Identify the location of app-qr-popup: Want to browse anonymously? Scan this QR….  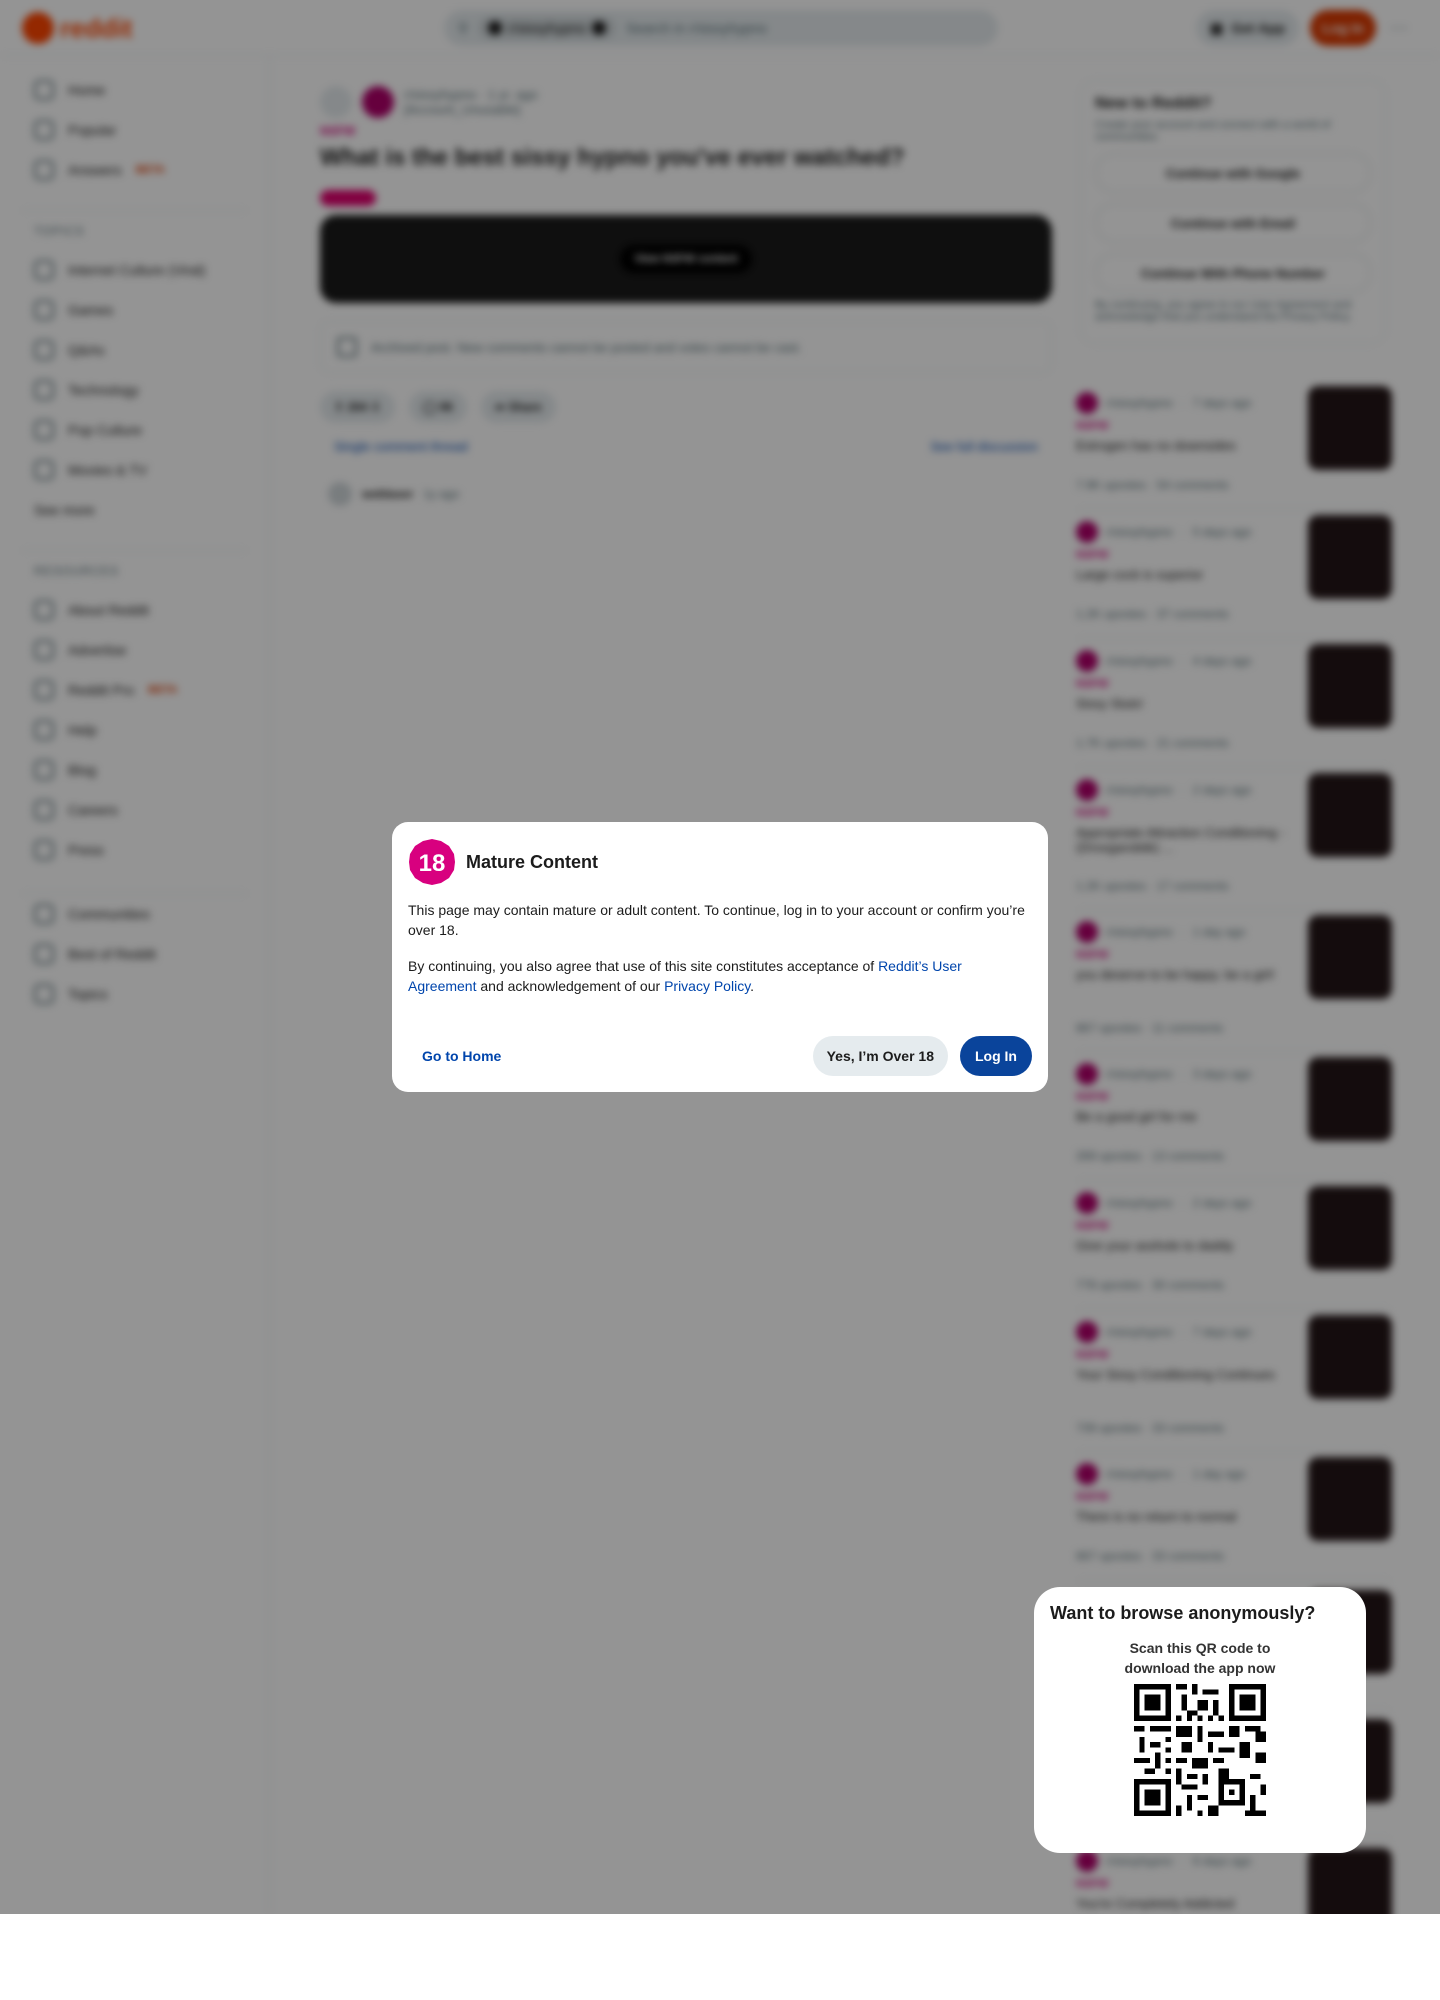
(1200, 1720).